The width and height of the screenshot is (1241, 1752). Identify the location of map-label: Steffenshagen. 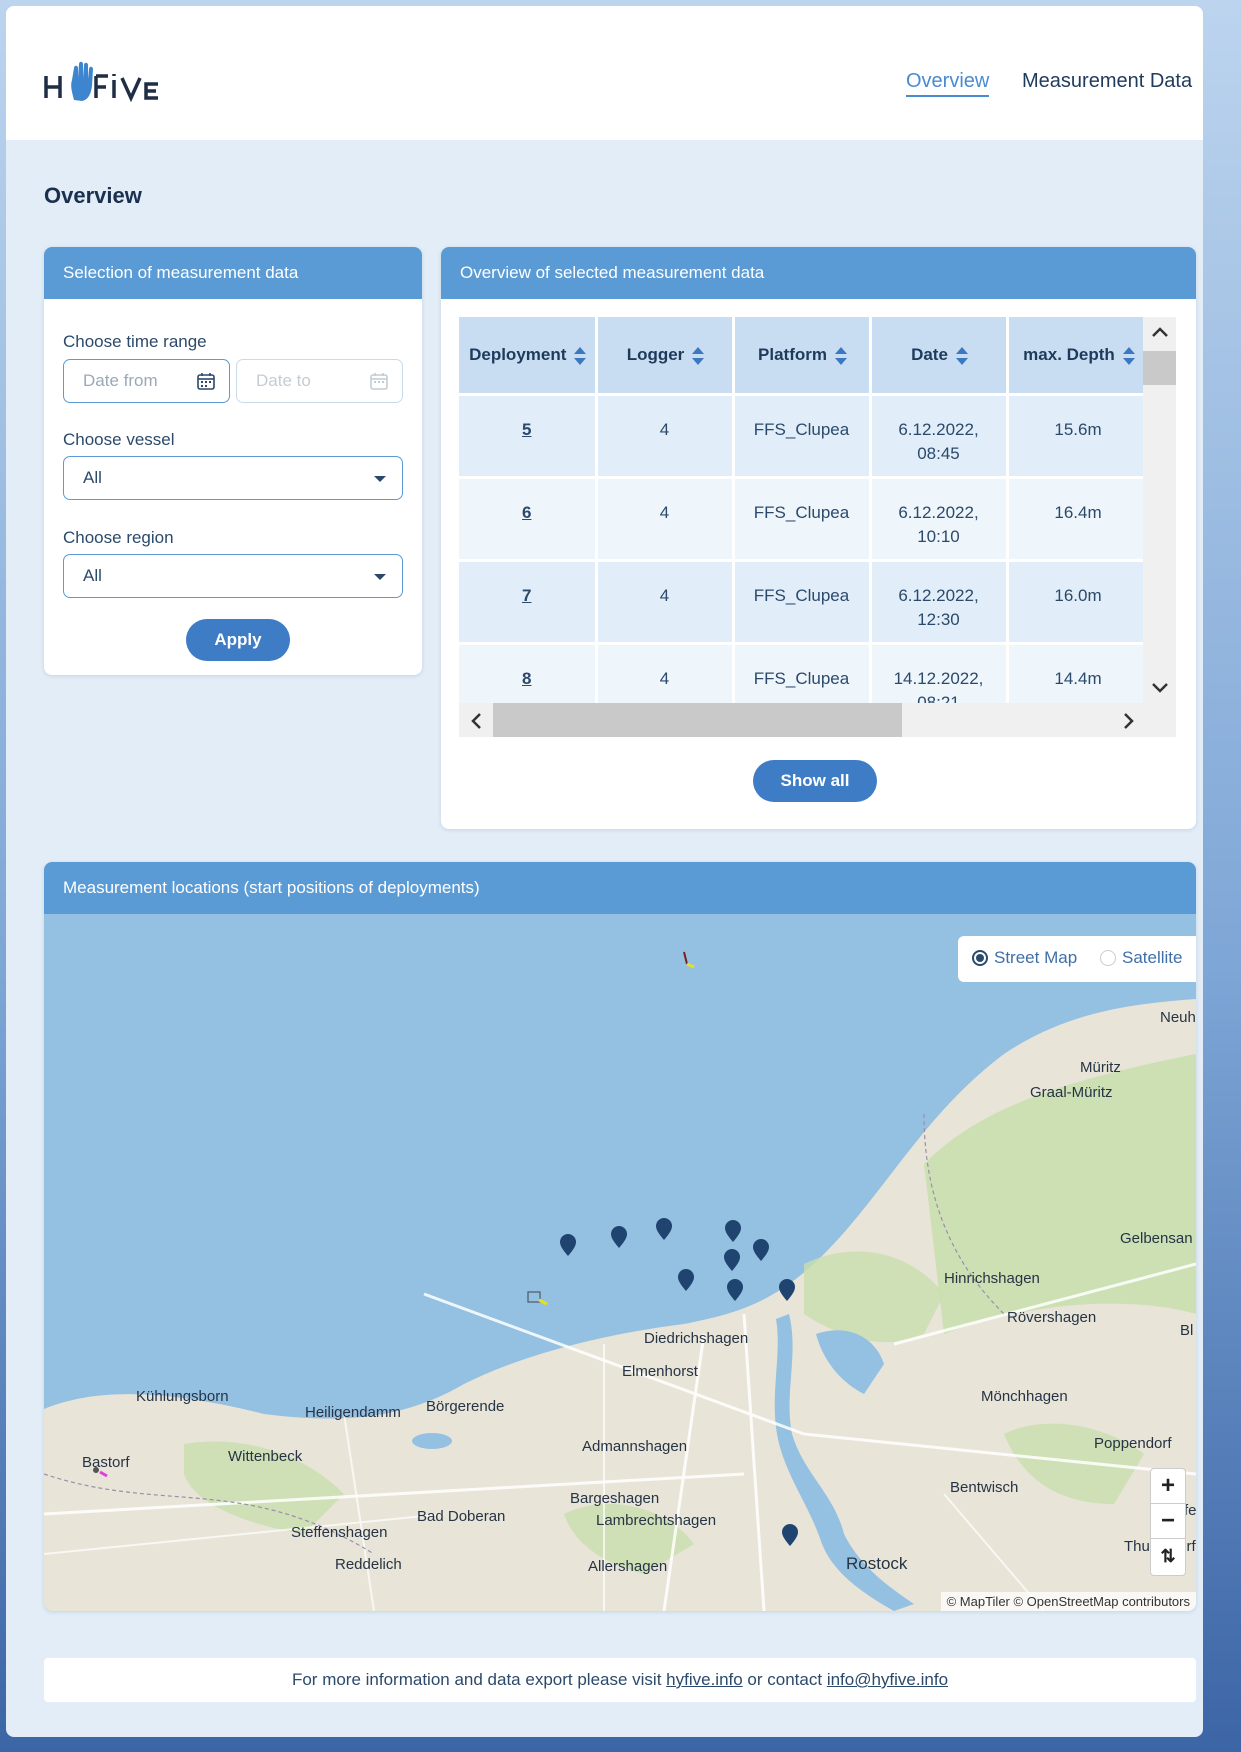
(339, 1532).